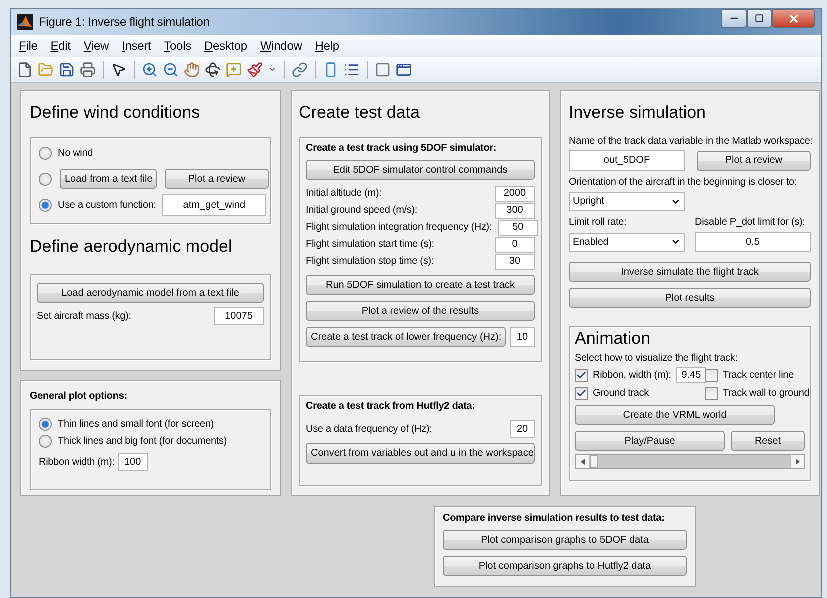 The width and height of the screenshot is (827, 598). What do you see at coordinates (627, 160) in the screenshot?
I see `variable-field: out_5DOF` at bounding box center [627, 160].